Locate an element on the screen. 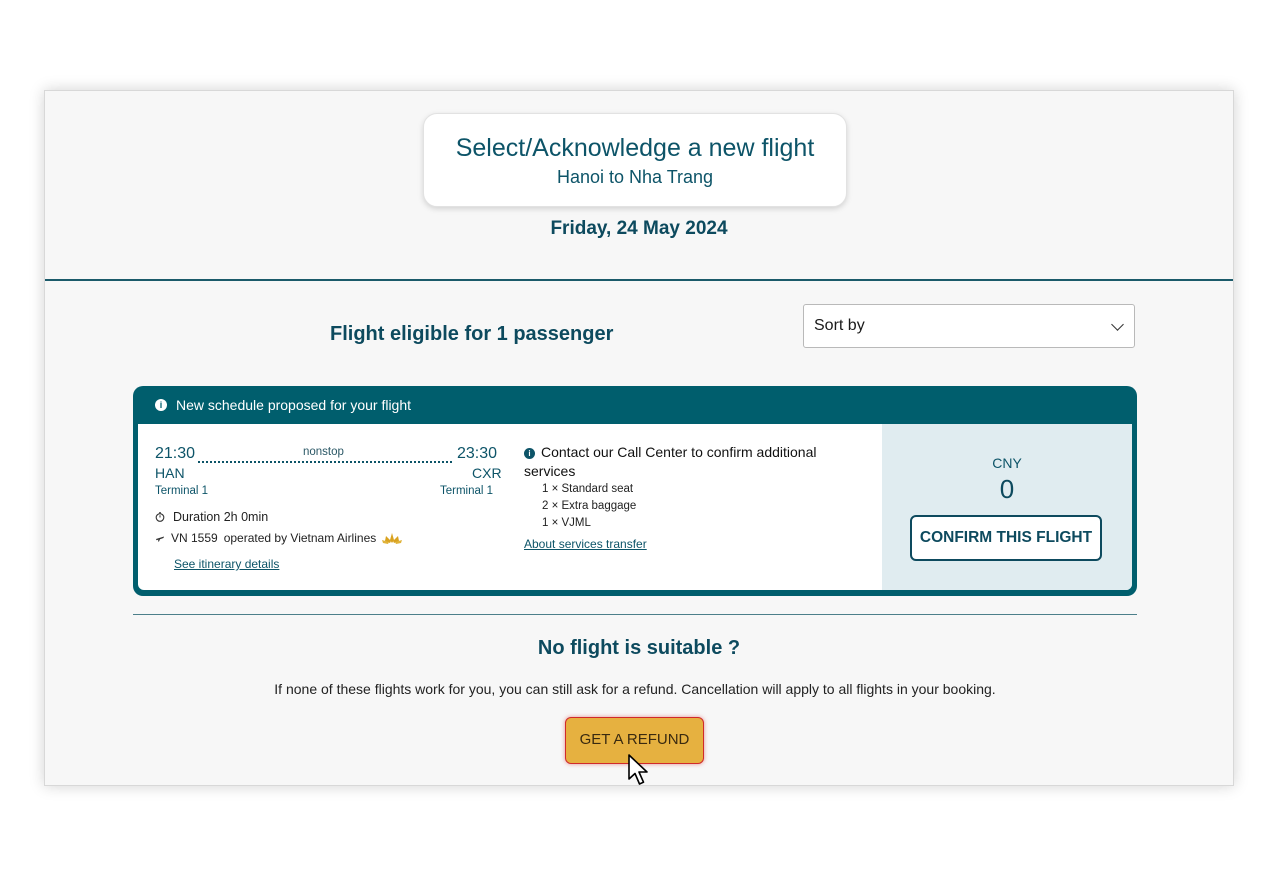  eligible-heading: Flight eligible for 1 passenger is located at coordinates (472, 334).